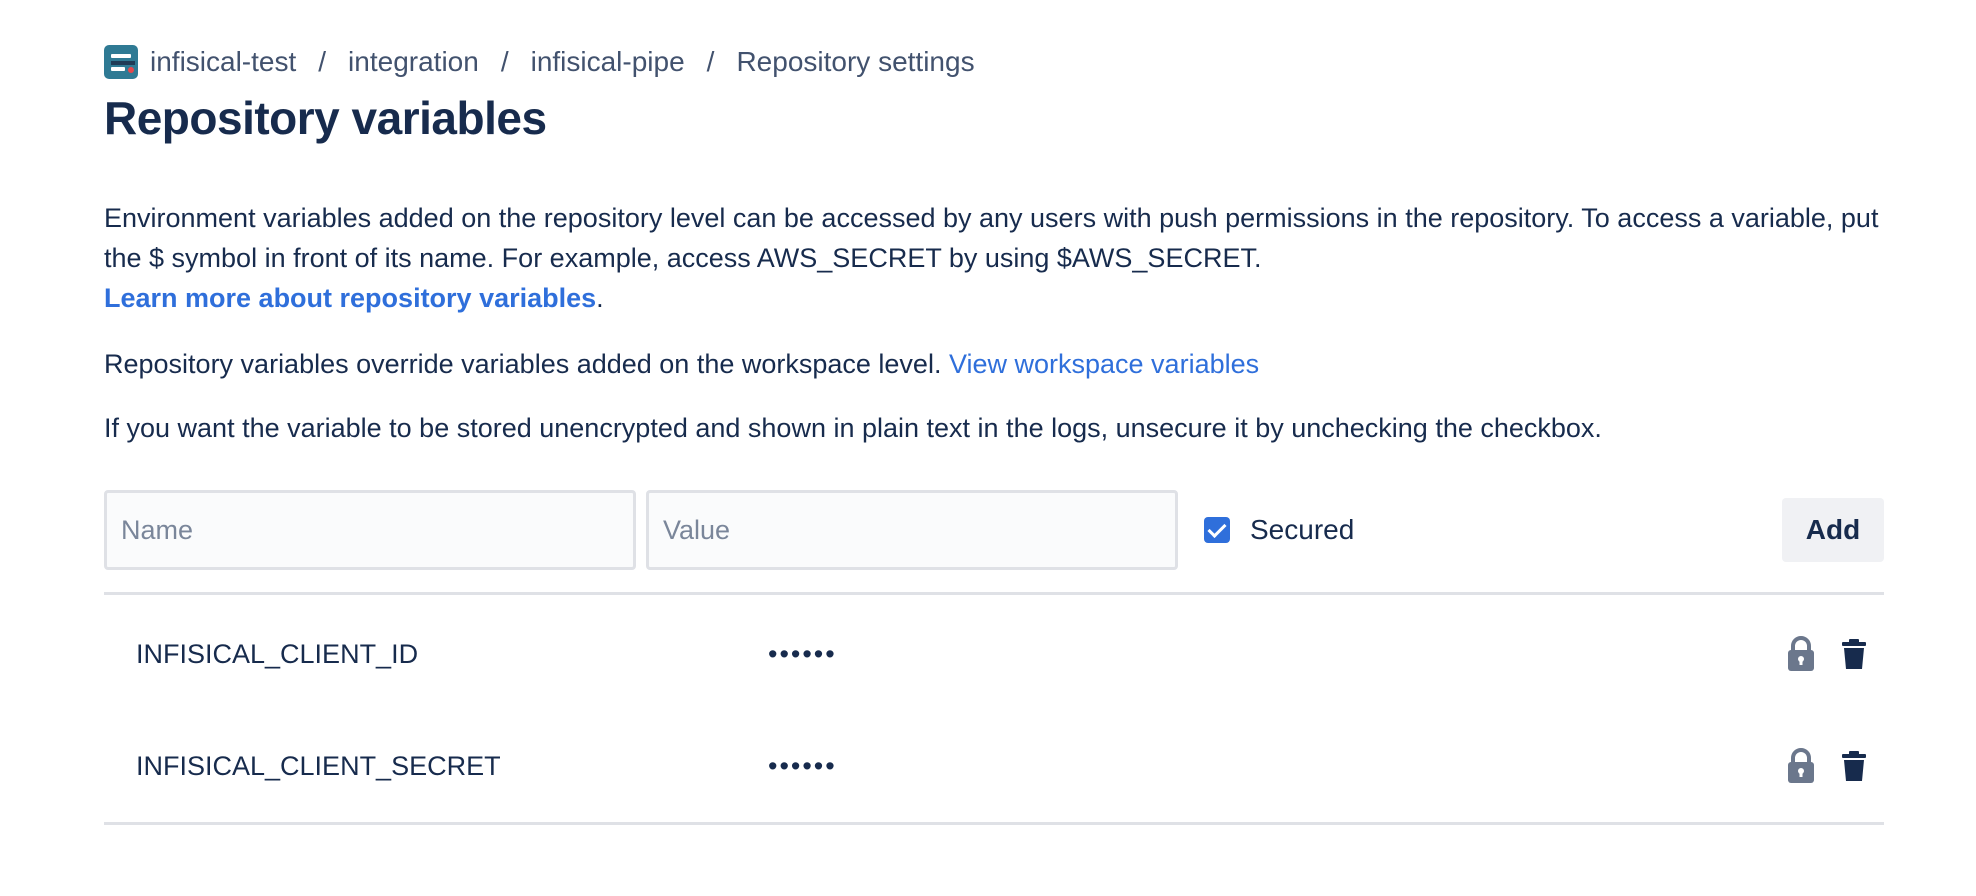  Describe the element at coordinates (1104, 364) in the screenshot. I see `view-workspace-variables-link: View workspace variables` at that location.